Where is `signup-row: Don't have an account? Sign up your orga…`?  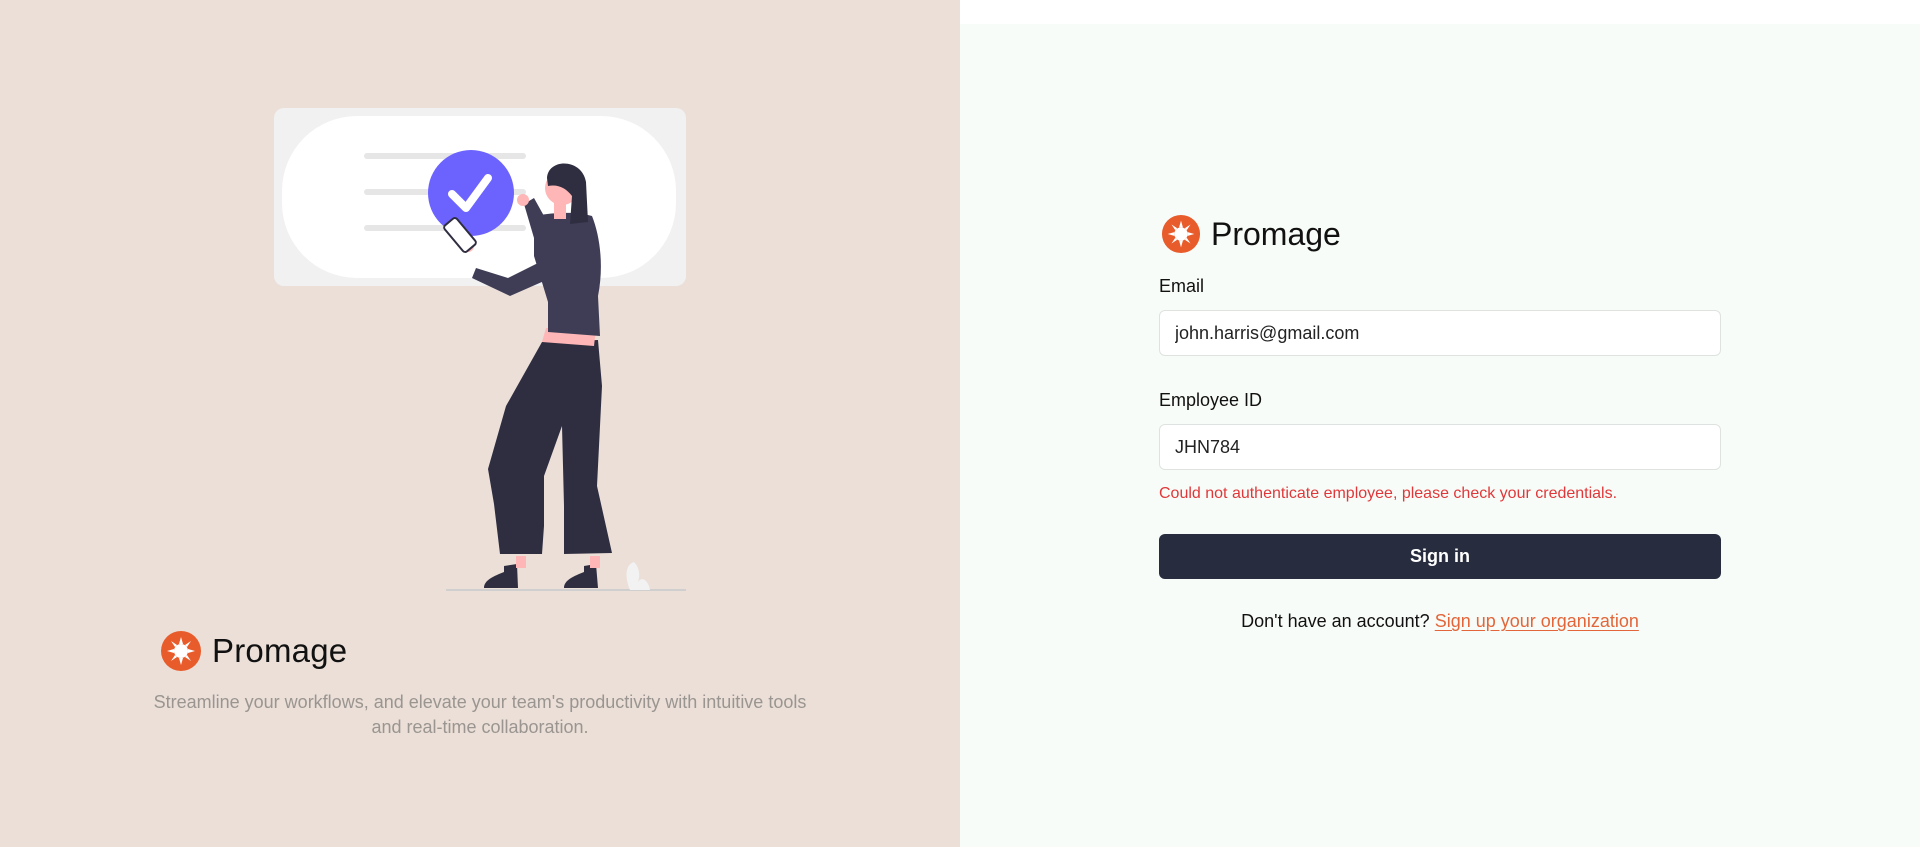
signup-row: Don't have an account? Sign up your orga… is located at coordinates (1440, 621).